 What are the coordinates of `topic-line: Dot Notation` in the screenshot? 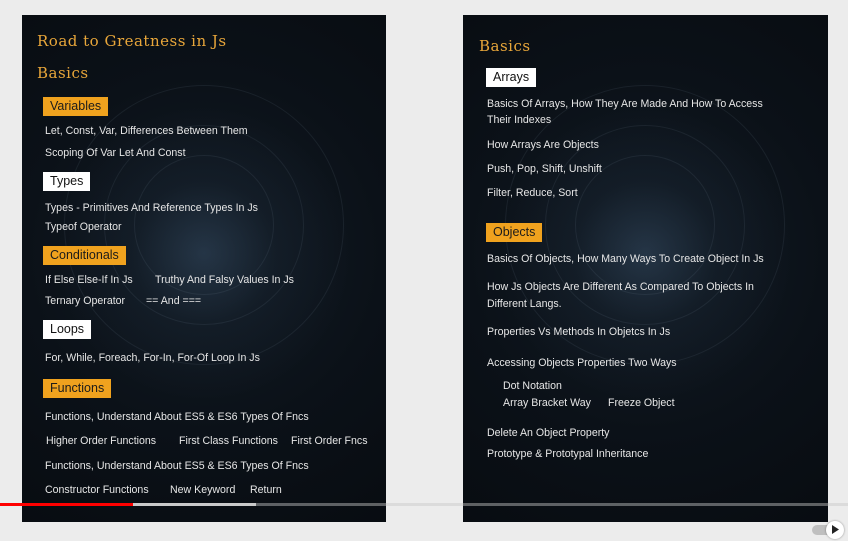 It's located at (532, 386).